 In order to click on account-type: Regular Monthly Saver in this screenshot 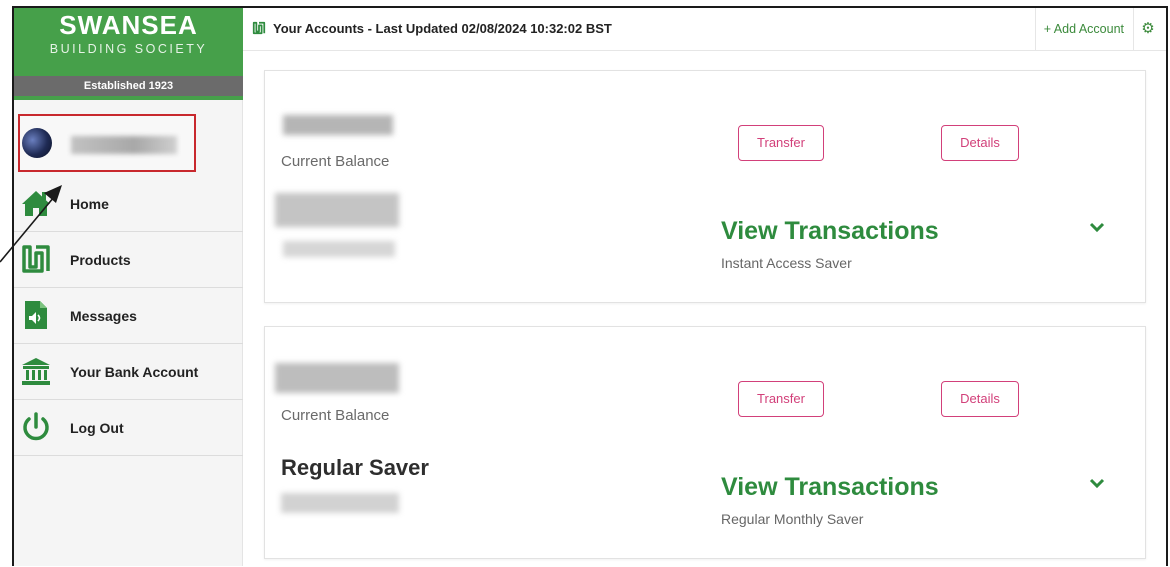, I will do `click(792, 519)`.